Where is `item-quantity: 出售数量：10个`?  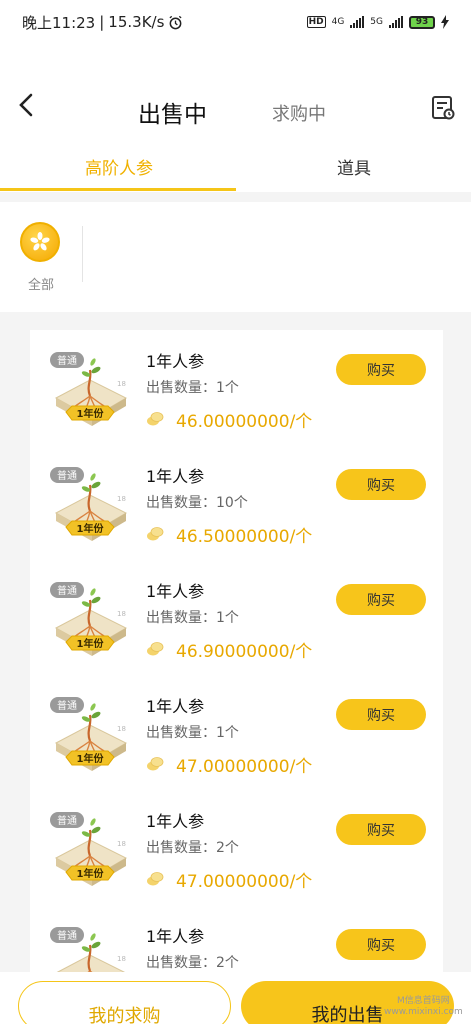 item-quantity: 出售数量：10个 is located at coordinates (197, 502).